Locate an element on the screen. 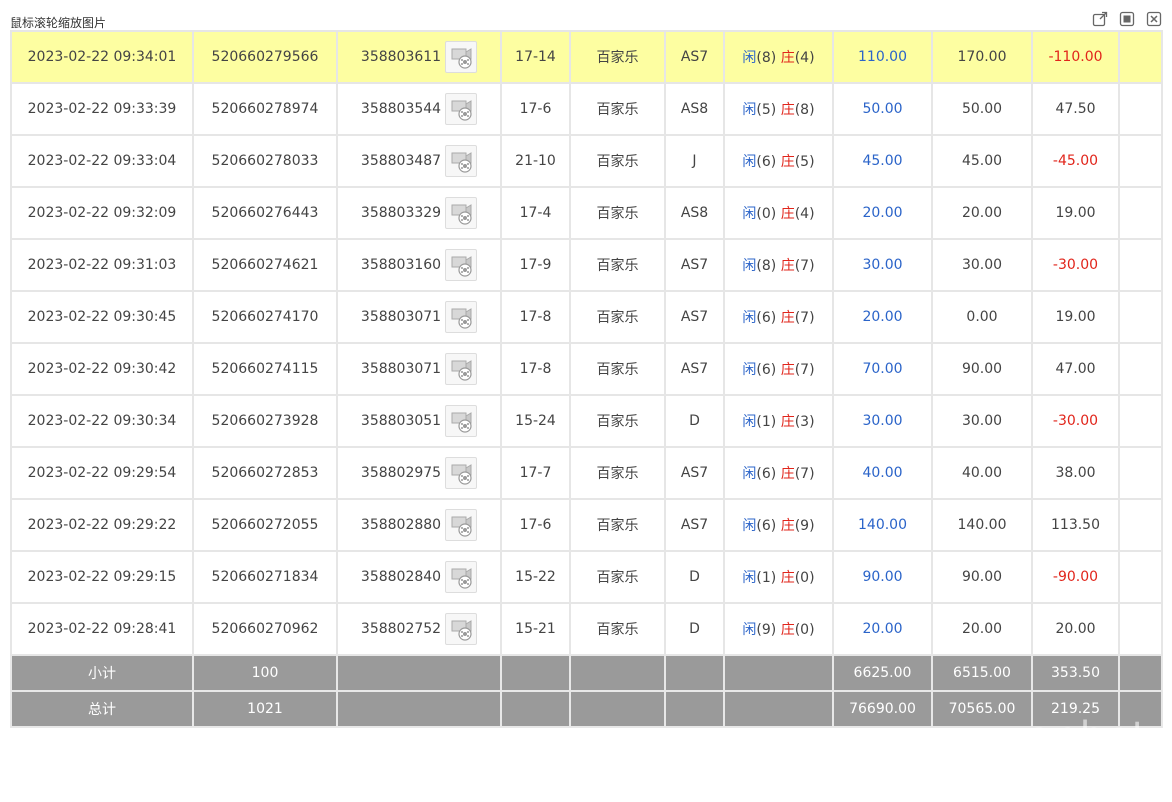  order-number: 520660274621 is located at coordinates (265, 265).